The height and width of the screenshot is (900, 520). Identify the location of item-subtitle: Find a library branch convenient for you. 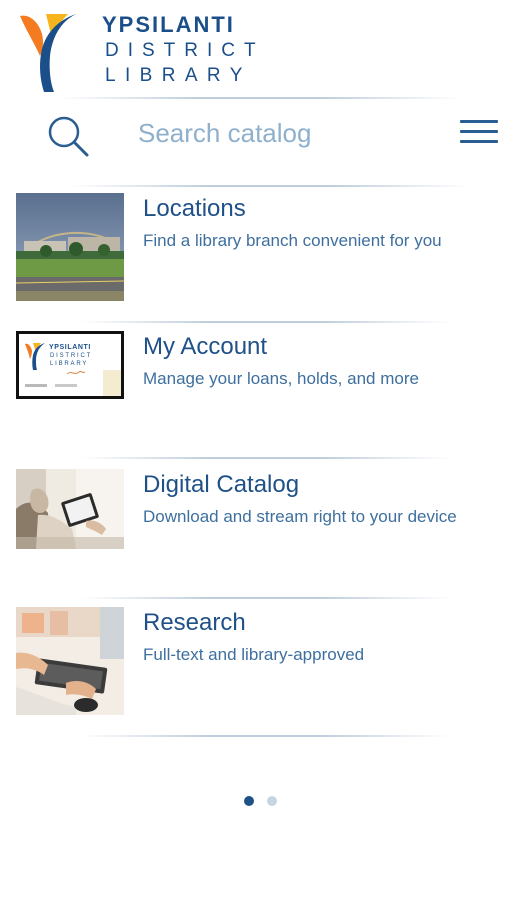
(292, 240).